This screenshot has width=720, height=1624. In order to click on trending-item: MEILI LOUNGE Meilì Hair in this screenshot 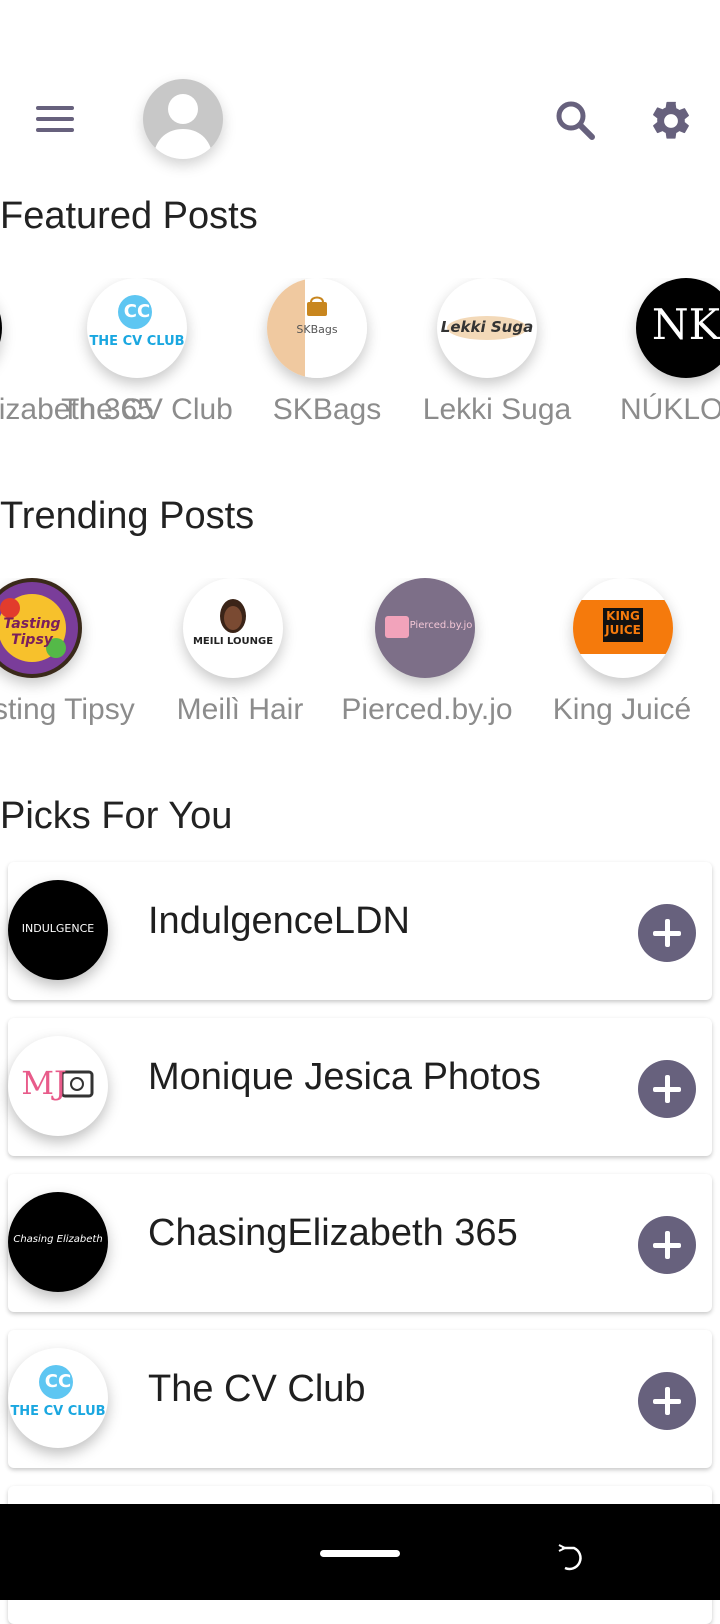, I will do `click(240, 663)`.